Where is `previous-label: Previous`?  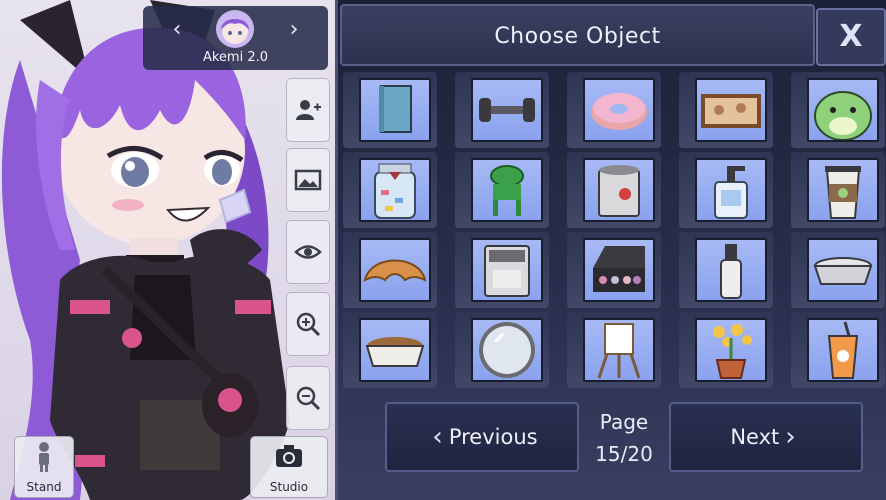
previous-label: Previous is located at coordinates (493, 437).